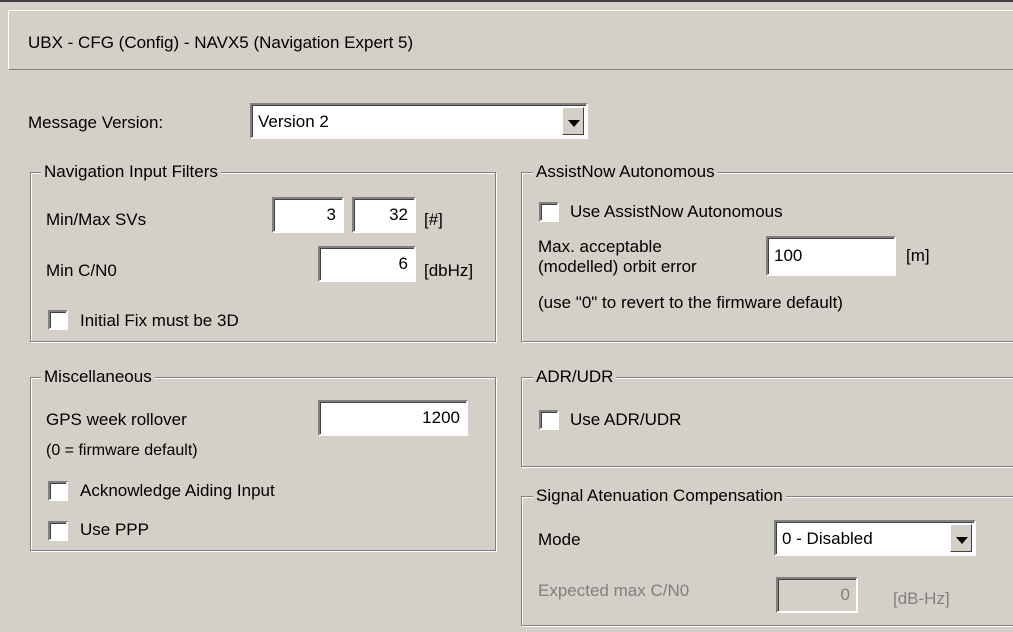  What do you see at coordinates (96, 219) in the screenshot?
I see `min-max-svs-label: Min/Max SVs` at bounding box center [96, 219].